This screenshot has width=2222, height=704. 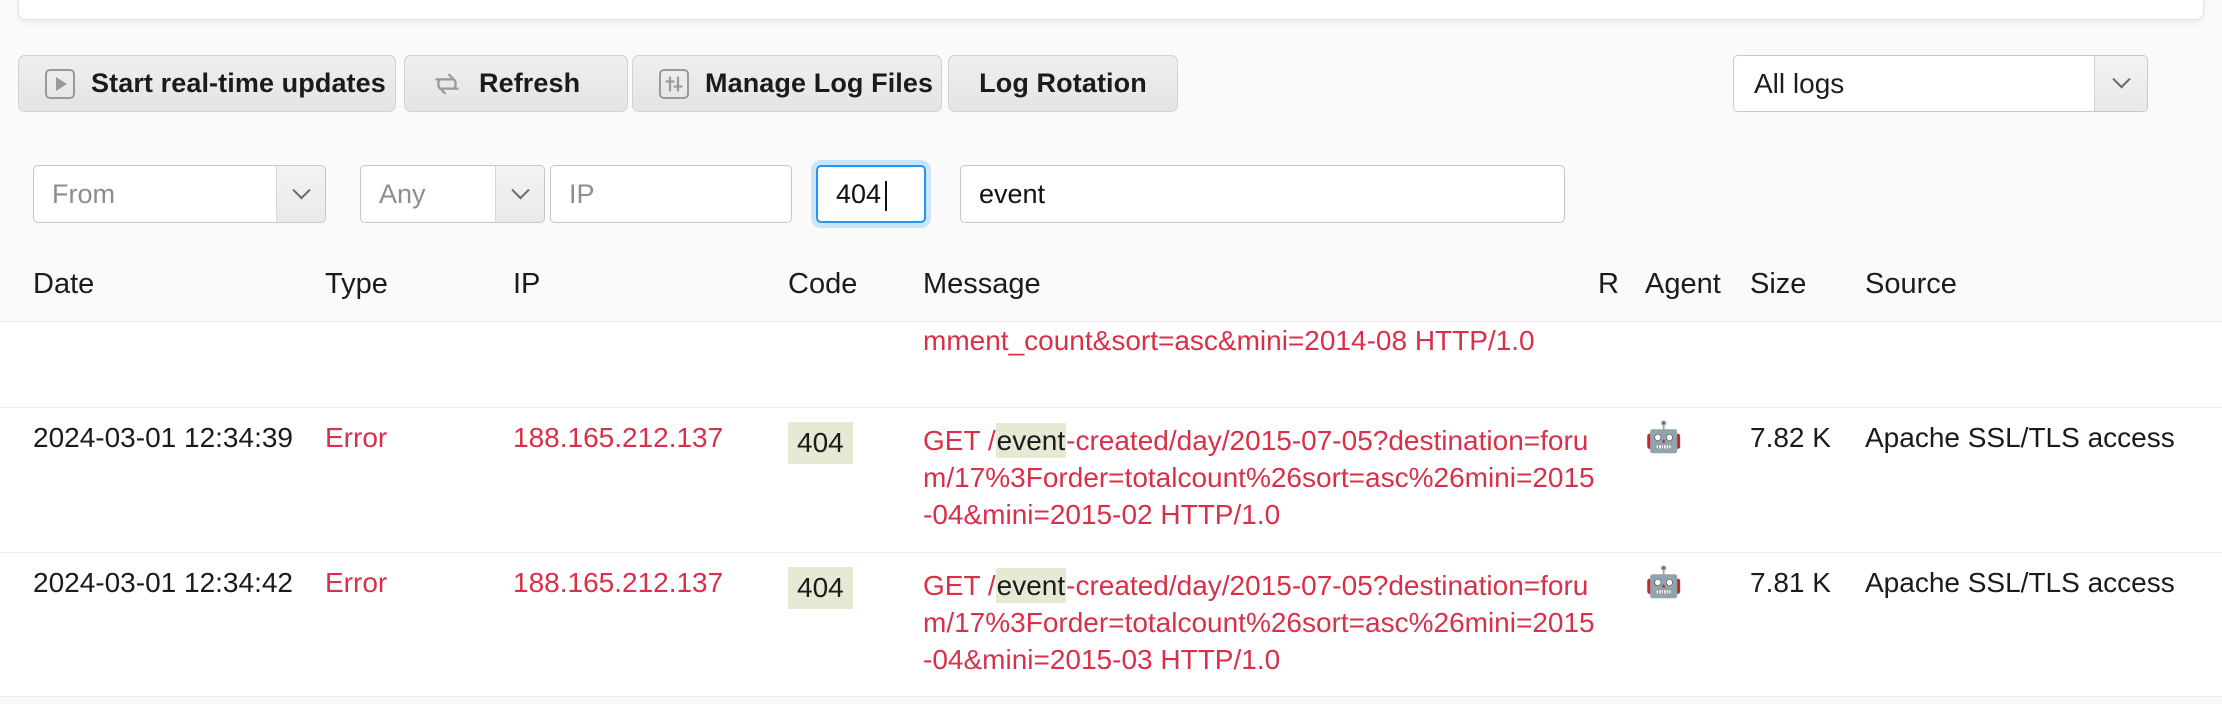 I want to click on cell-date: 2024-03-01 12:34:39, so click(x=163, y=437).